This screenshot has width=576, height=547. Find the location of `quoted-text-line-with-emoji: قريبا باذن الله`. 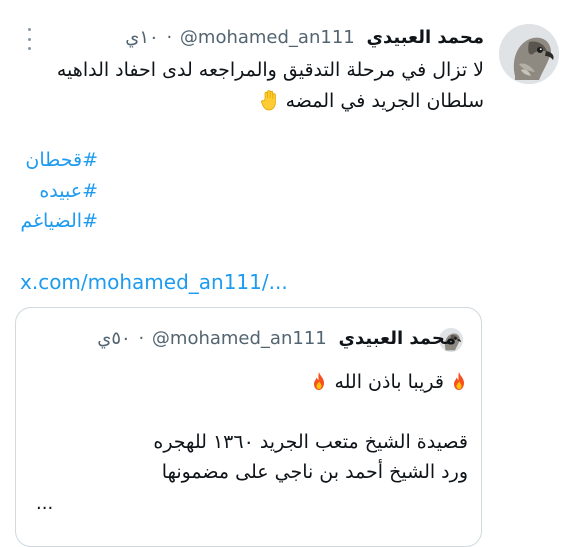

quoted-text-line-with-emoji: قريبا باذن الله is located at coordinates (389, 382).